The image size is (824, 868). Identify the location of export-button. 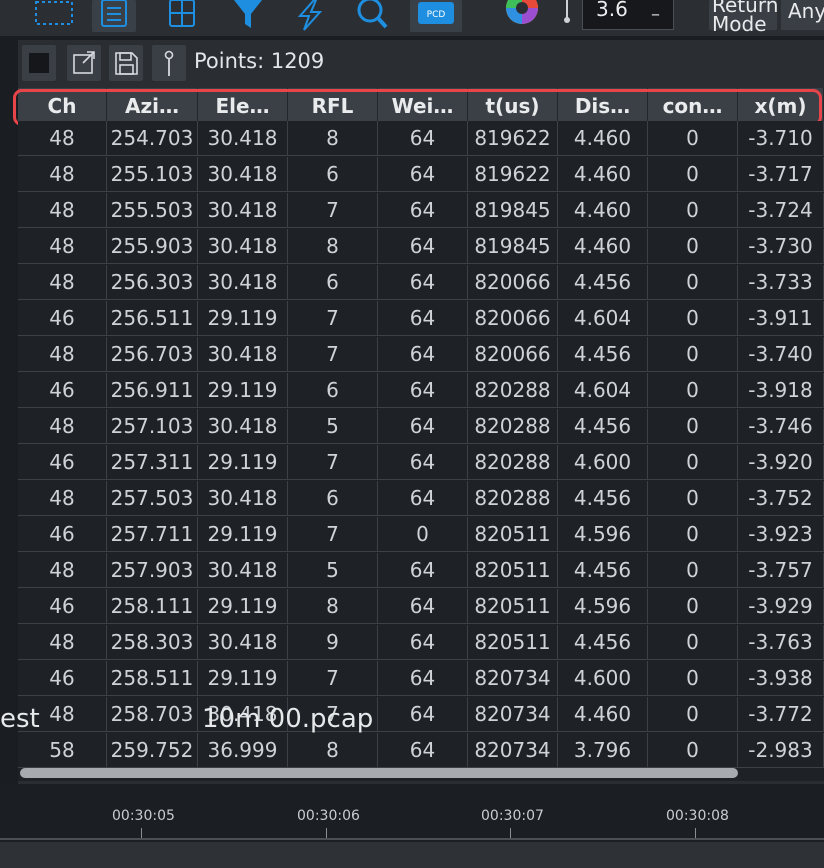
(84, 63).